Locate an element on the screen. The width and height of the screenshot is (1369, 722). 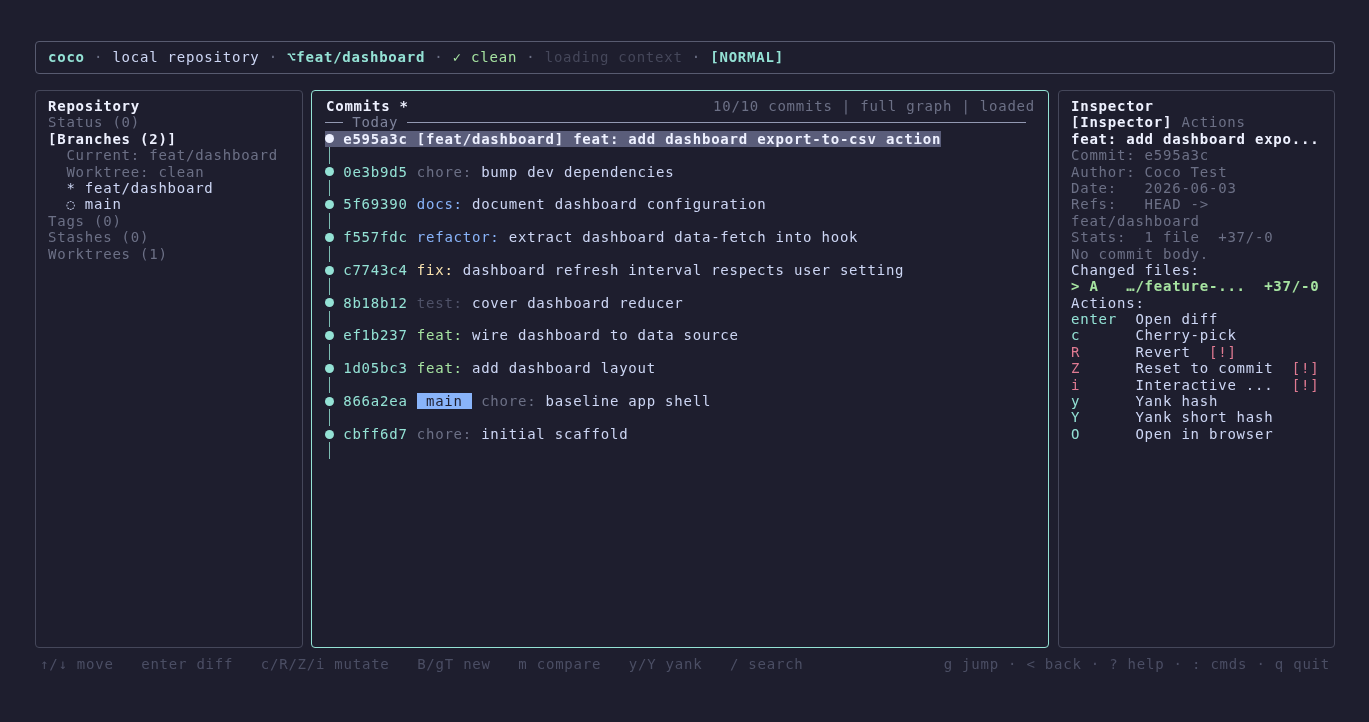
commit-row: e595a3c [feat/dashboard] feat: add dashboard export-to-csv action is located at coordinates (633, 139).